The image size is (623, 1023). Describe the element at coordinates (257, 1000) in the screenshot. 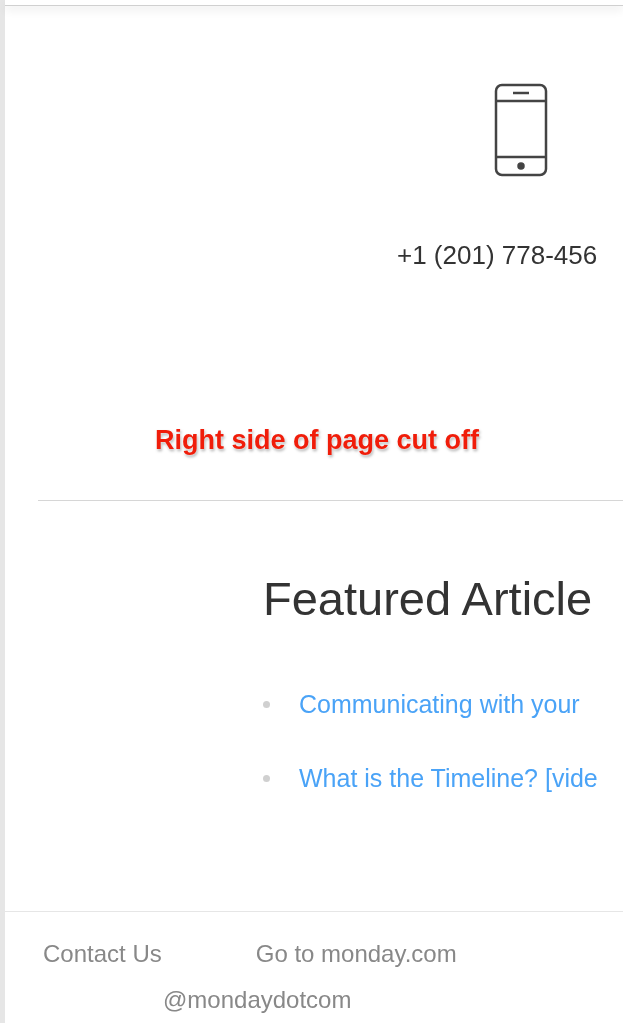

I see `social-link: @mondaydotcom` at that location.